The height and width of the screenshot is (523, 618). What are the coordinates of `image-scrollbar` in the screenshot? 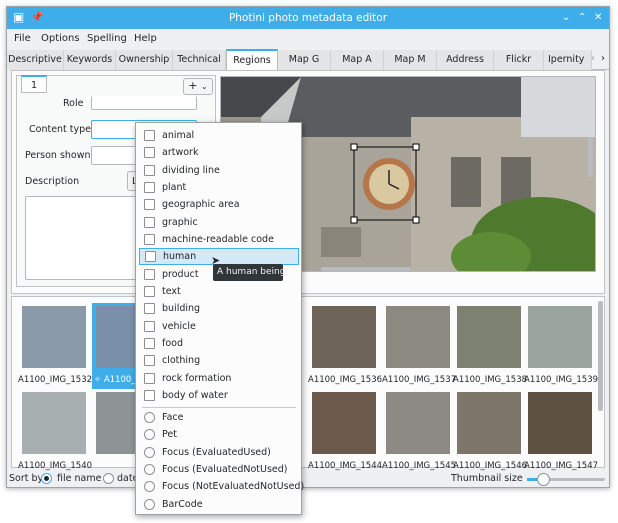 It's located at (590, 157).